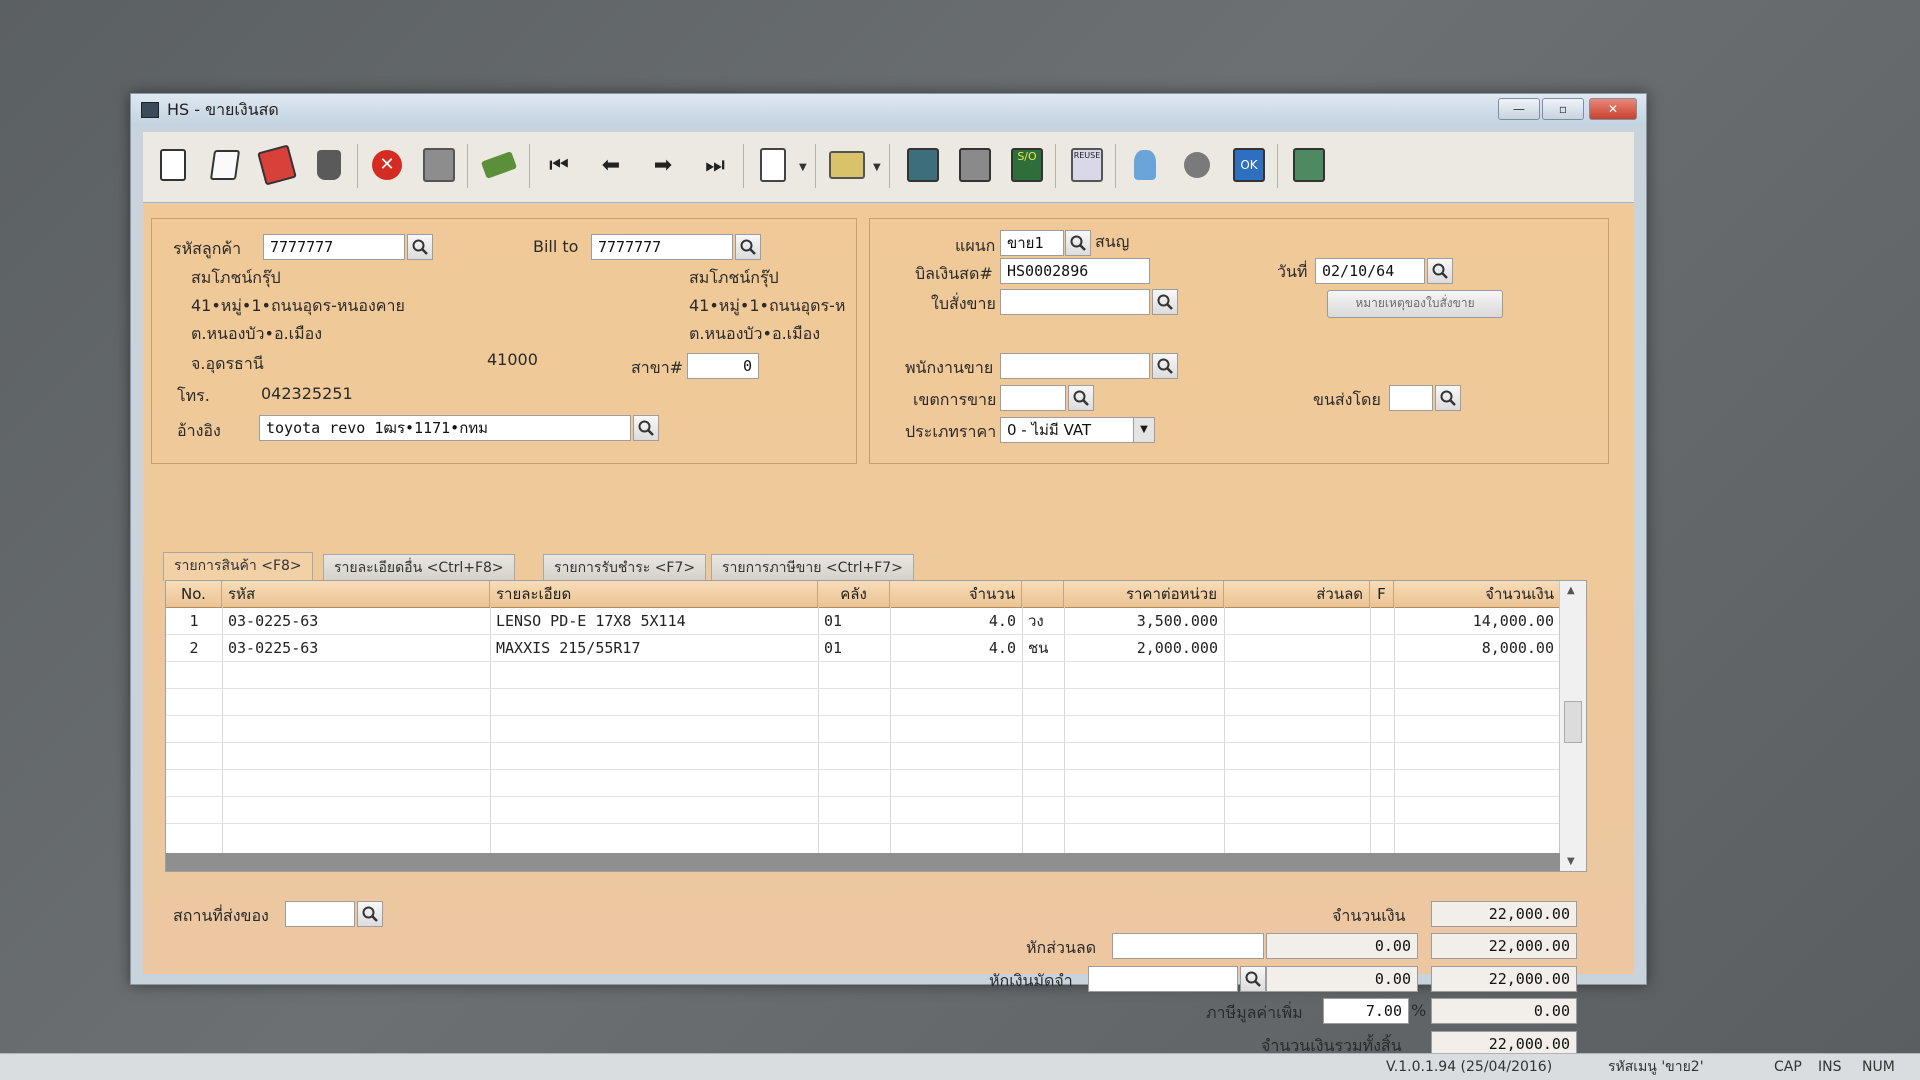 Image resolution: width=1920 pixels, height=1080 pixels. What do you see at coordinates (298, 305) in the screenshot?
I see `customer-address-1: 41•หมู่•1•ถนนอุดร-หนองคาย` at bounding box center [298, 305].